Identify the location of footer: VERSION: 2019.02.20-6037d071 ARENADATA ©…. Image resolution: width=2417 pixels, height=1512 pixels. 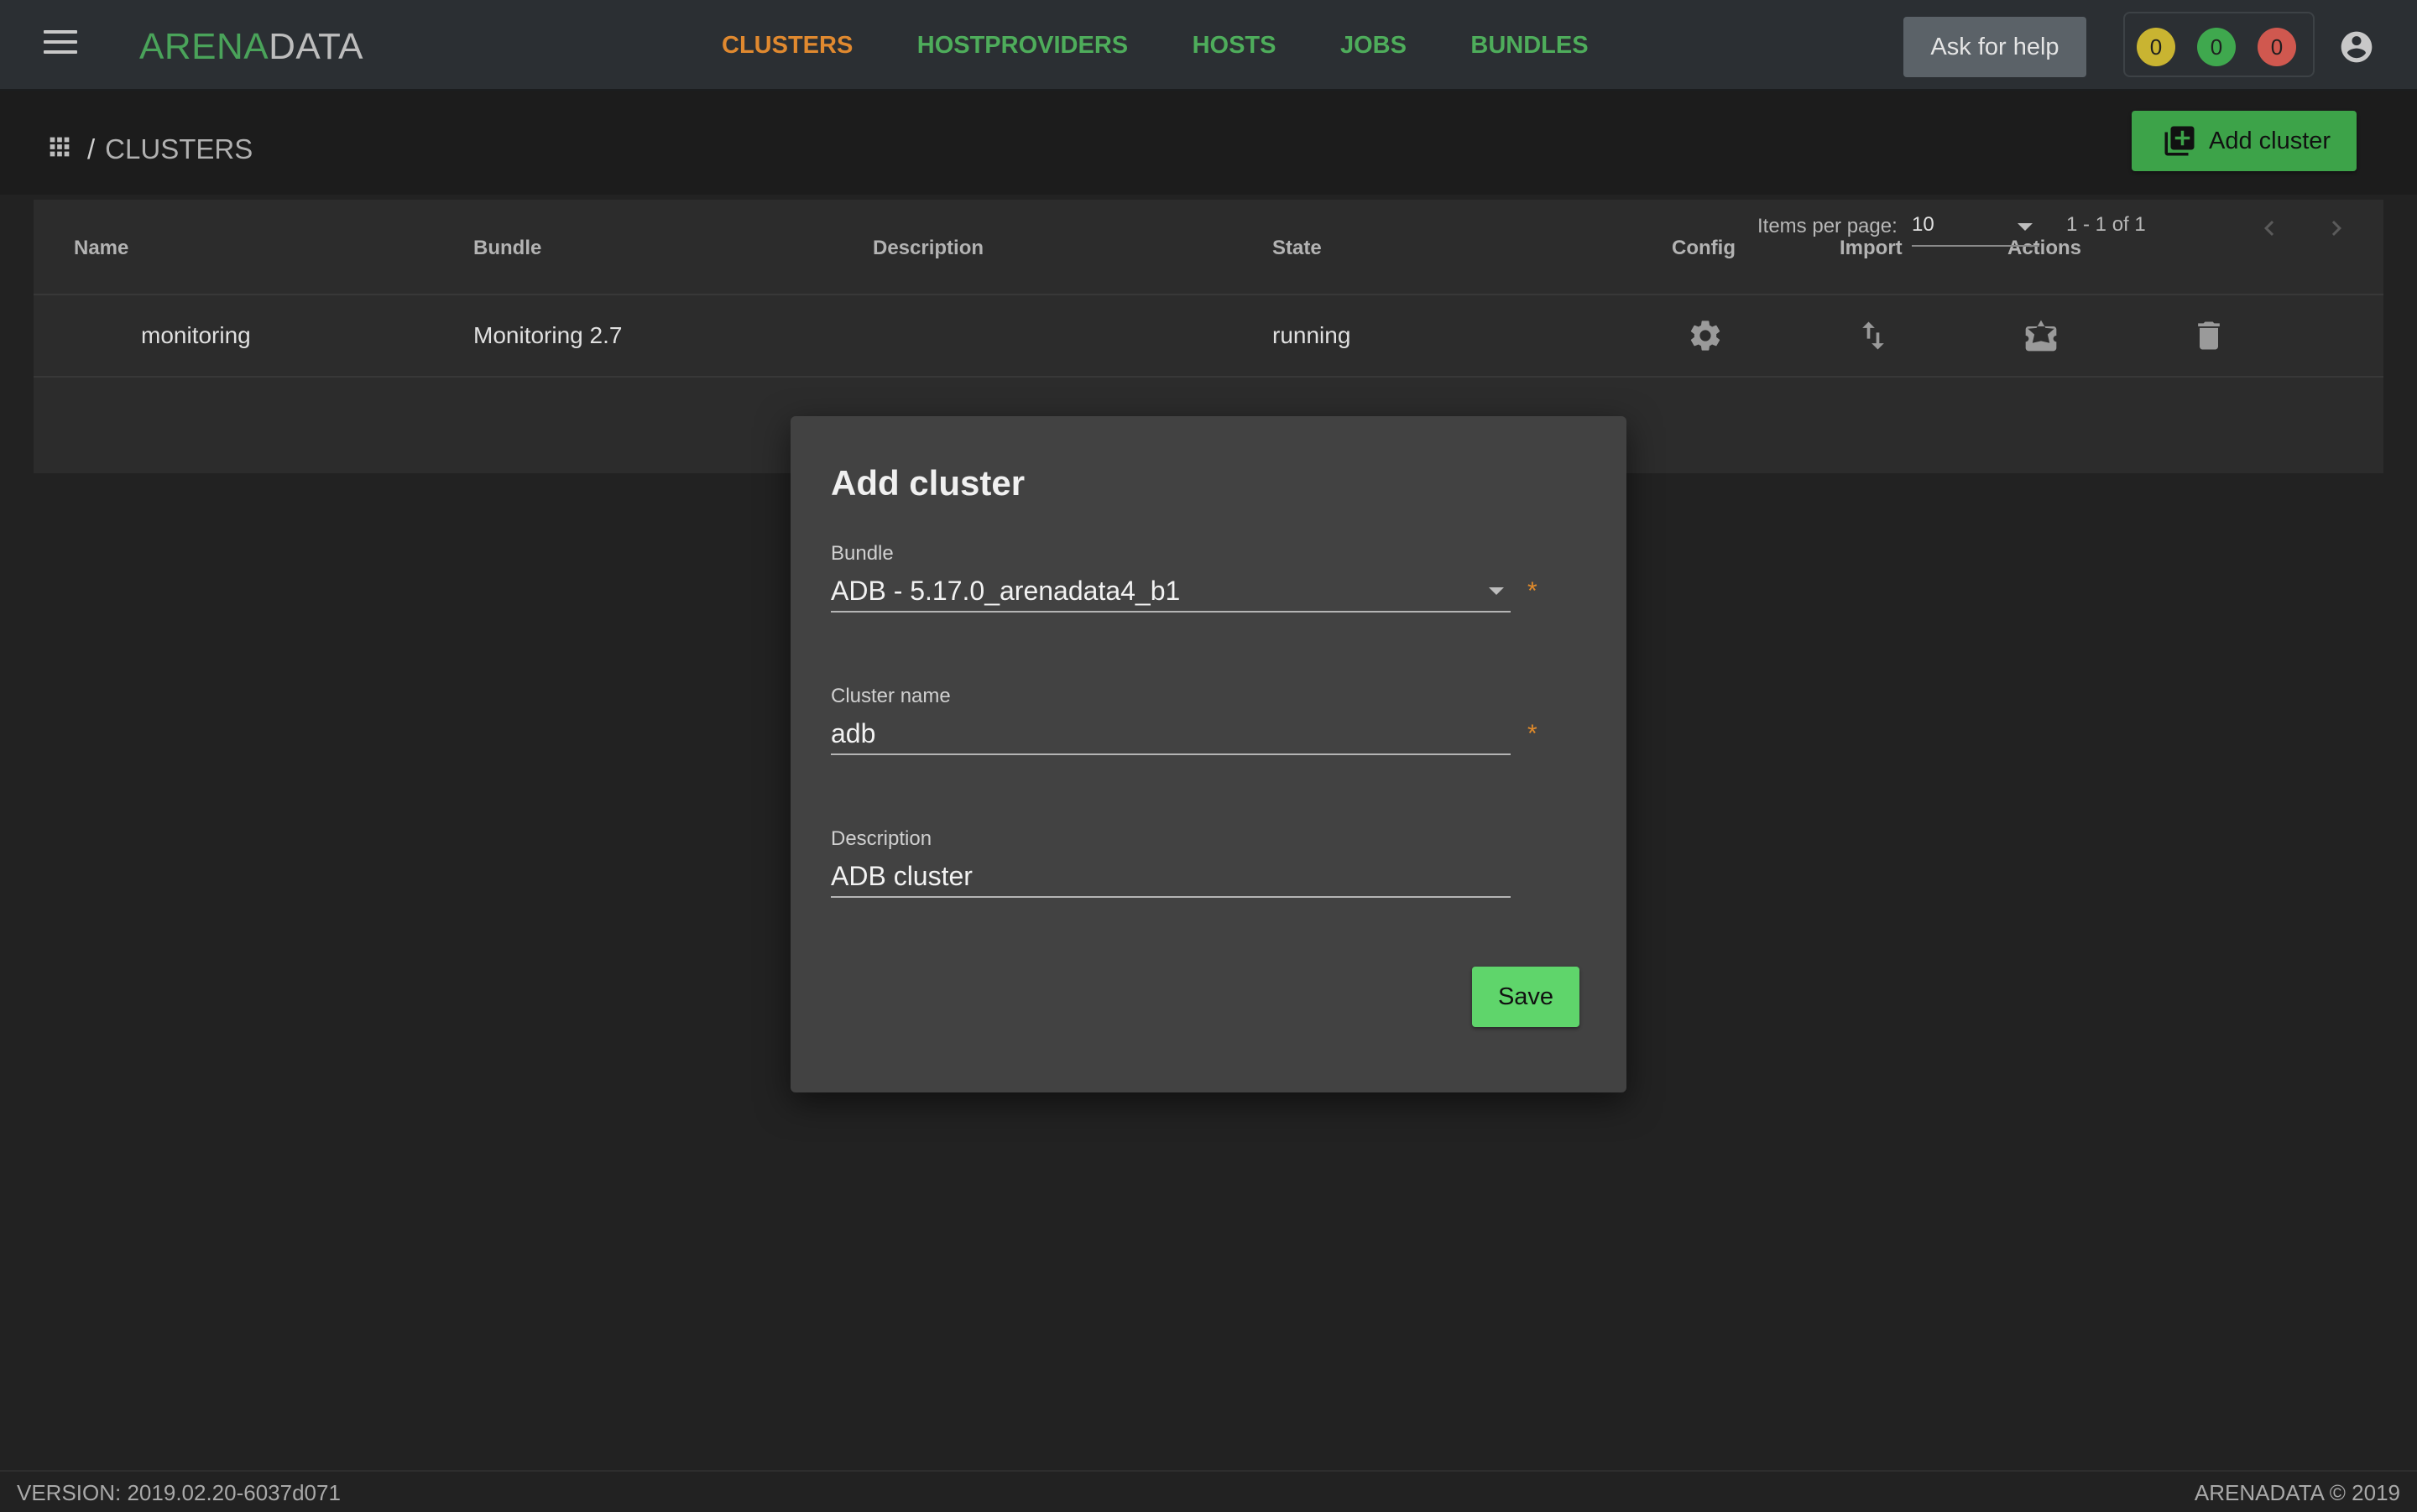
(1208, 1491).